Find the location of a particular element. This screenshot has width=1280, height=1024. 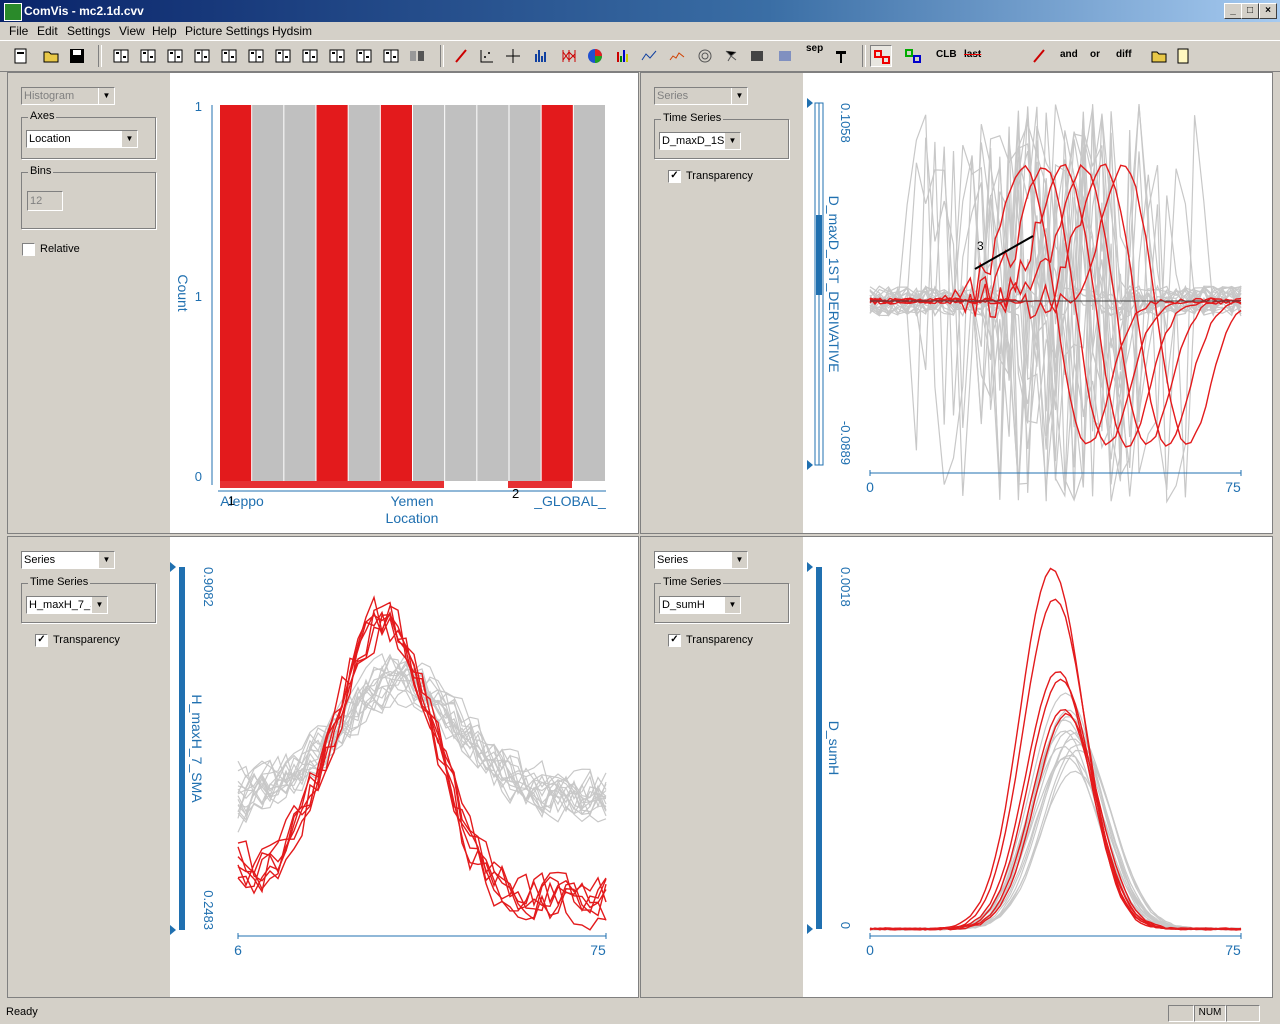

x-tick-max: 75 is located at coordinates (598, 950).